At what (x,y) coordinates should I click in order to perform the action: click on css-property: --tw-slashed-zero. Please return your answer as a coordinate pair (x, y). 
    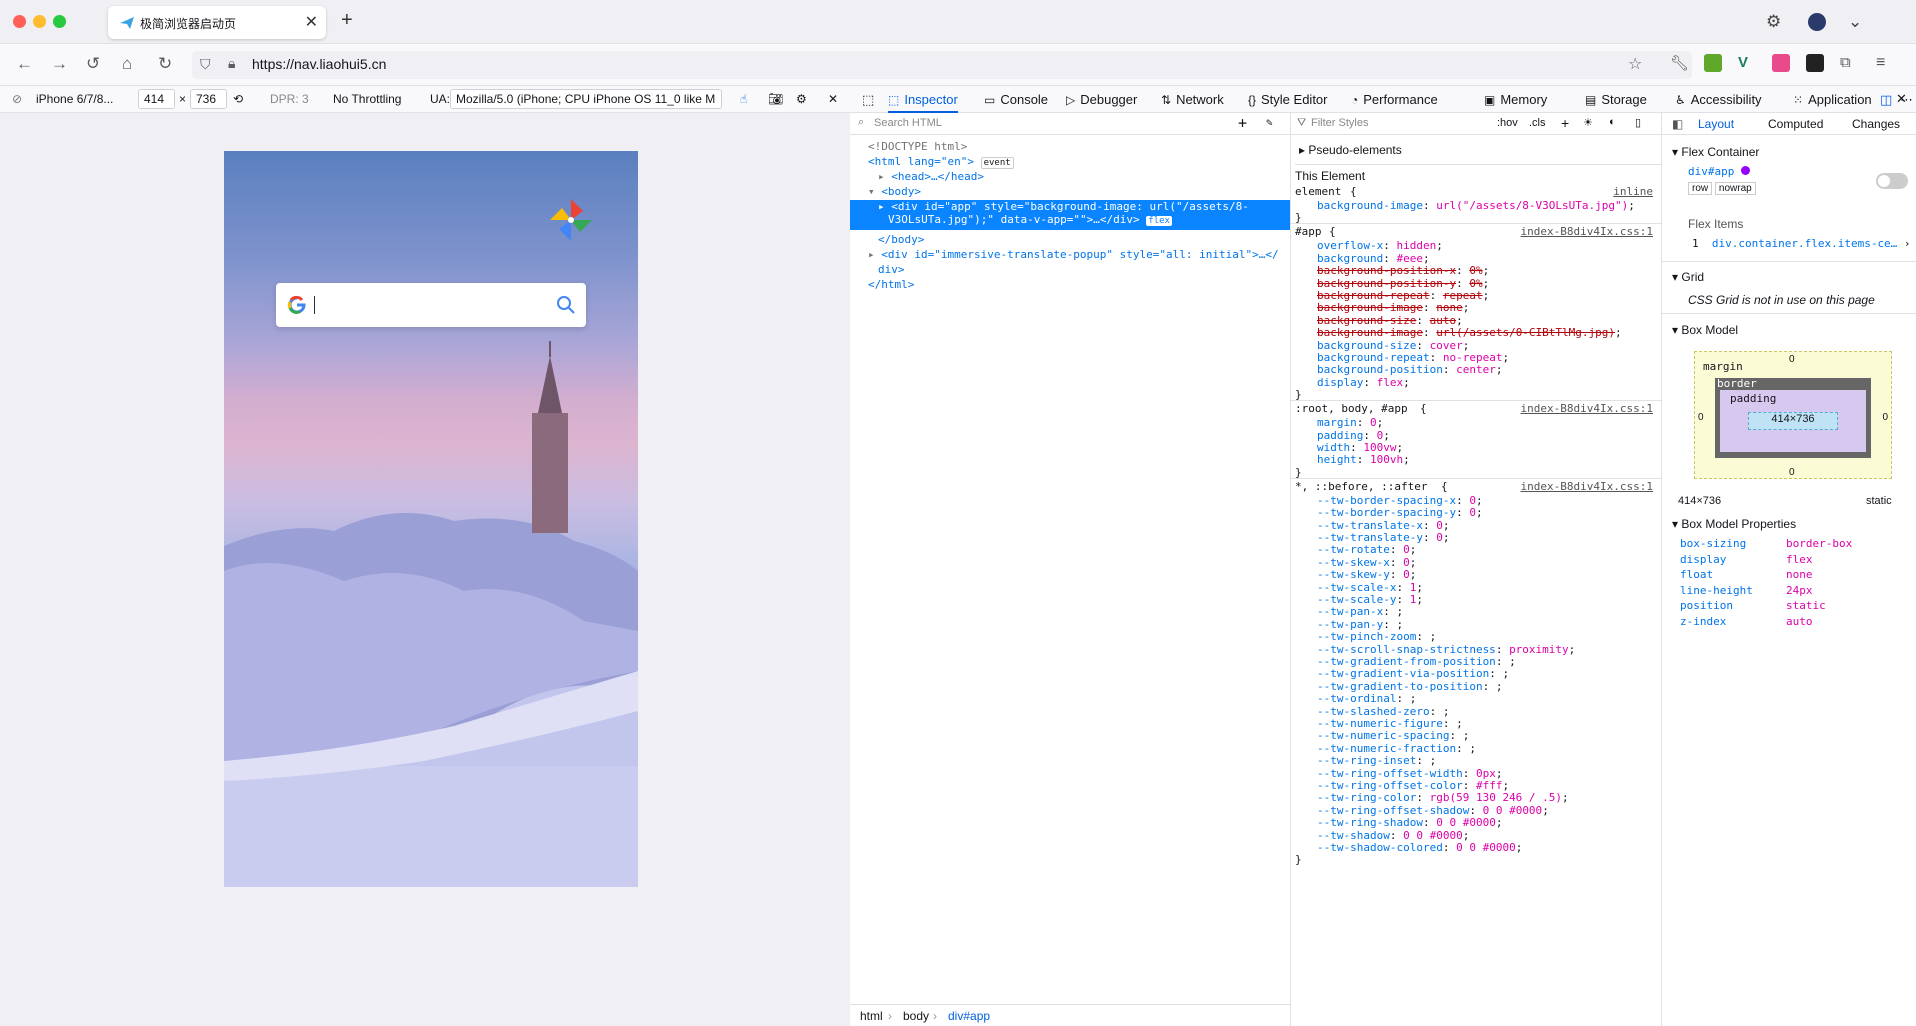
    Looking at the image, I should click on (1373, 711).